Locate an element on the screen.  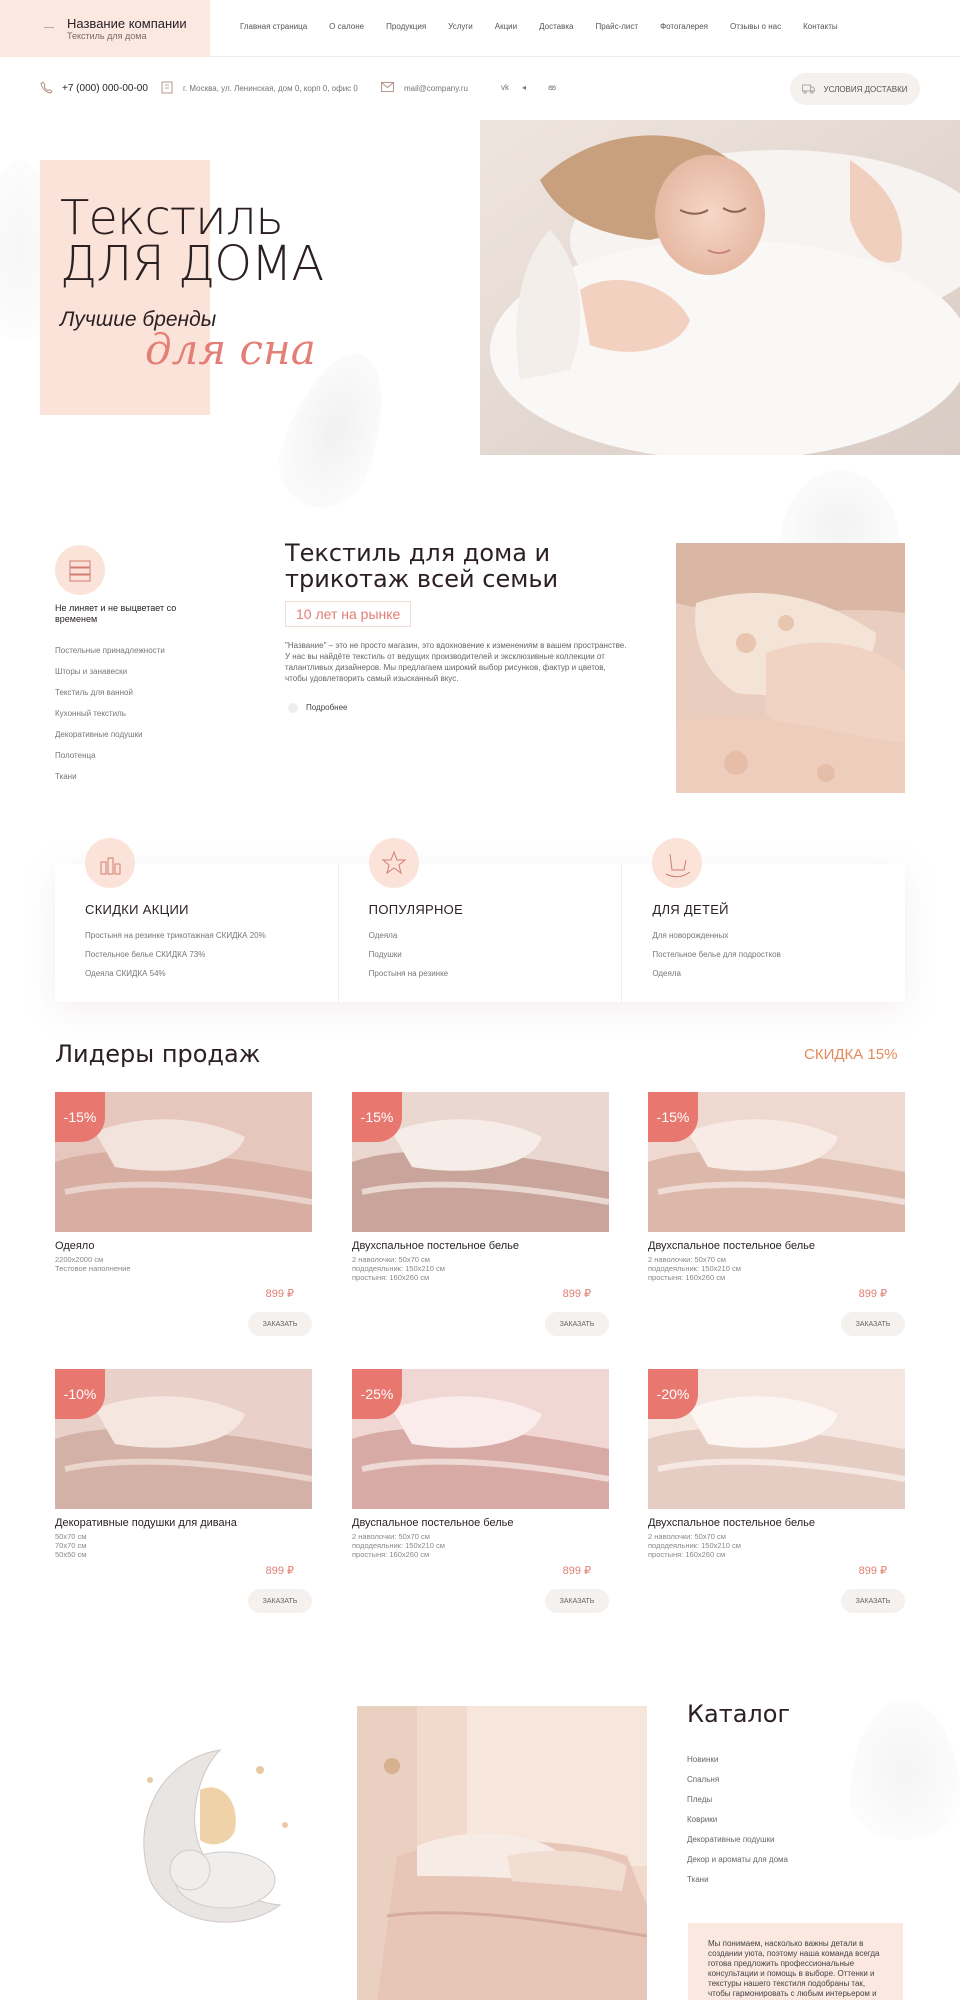
menu-item-reviews: Отзывы о нас is located at coordinates (755, 26).